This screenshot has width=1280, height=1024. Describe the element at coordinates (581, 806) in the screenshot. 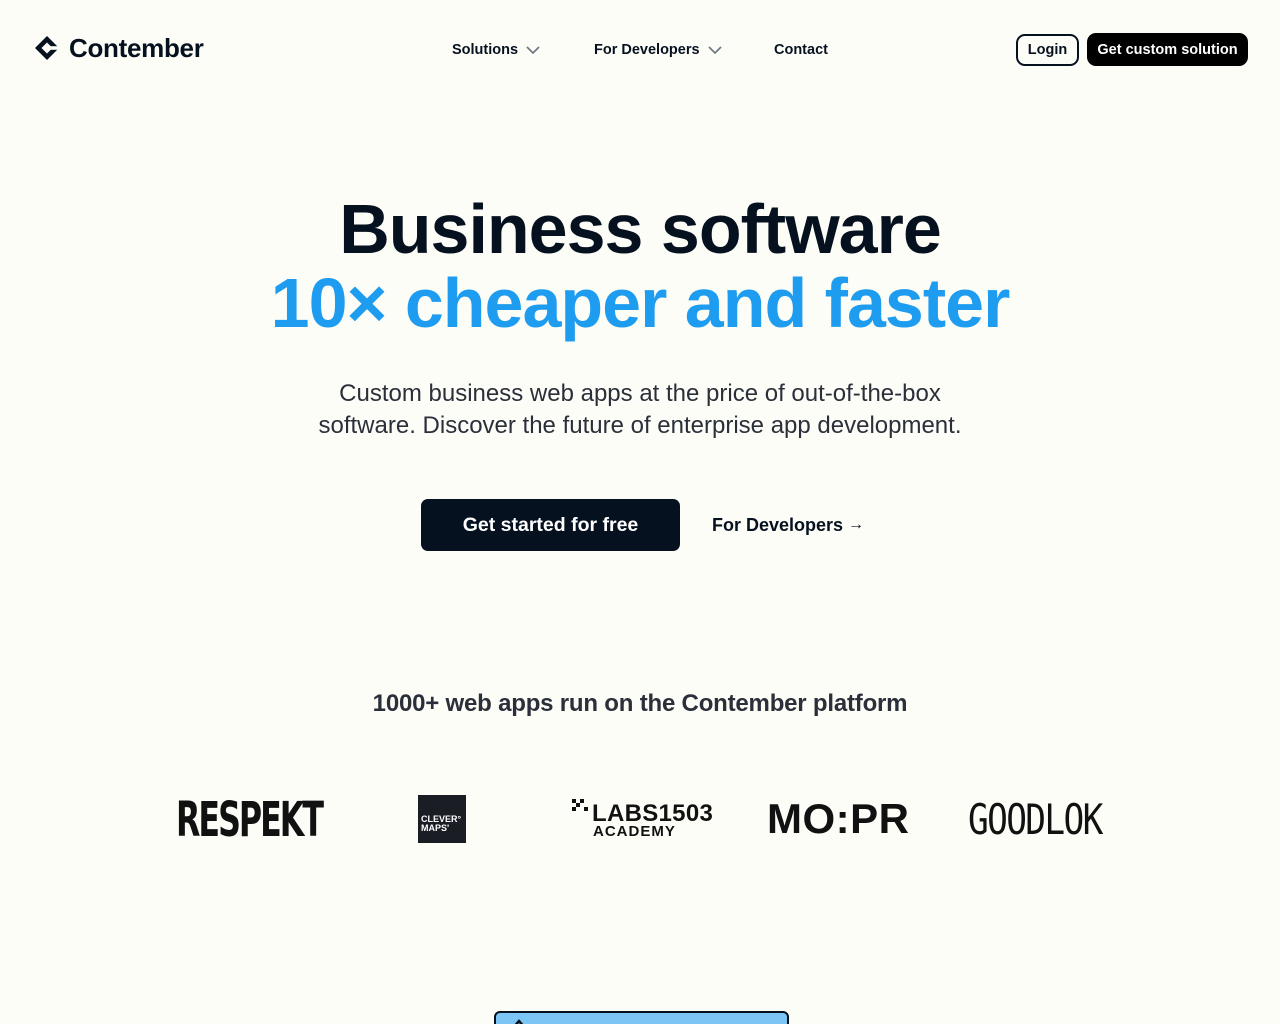

I see `labs-dots-icon` at that location.